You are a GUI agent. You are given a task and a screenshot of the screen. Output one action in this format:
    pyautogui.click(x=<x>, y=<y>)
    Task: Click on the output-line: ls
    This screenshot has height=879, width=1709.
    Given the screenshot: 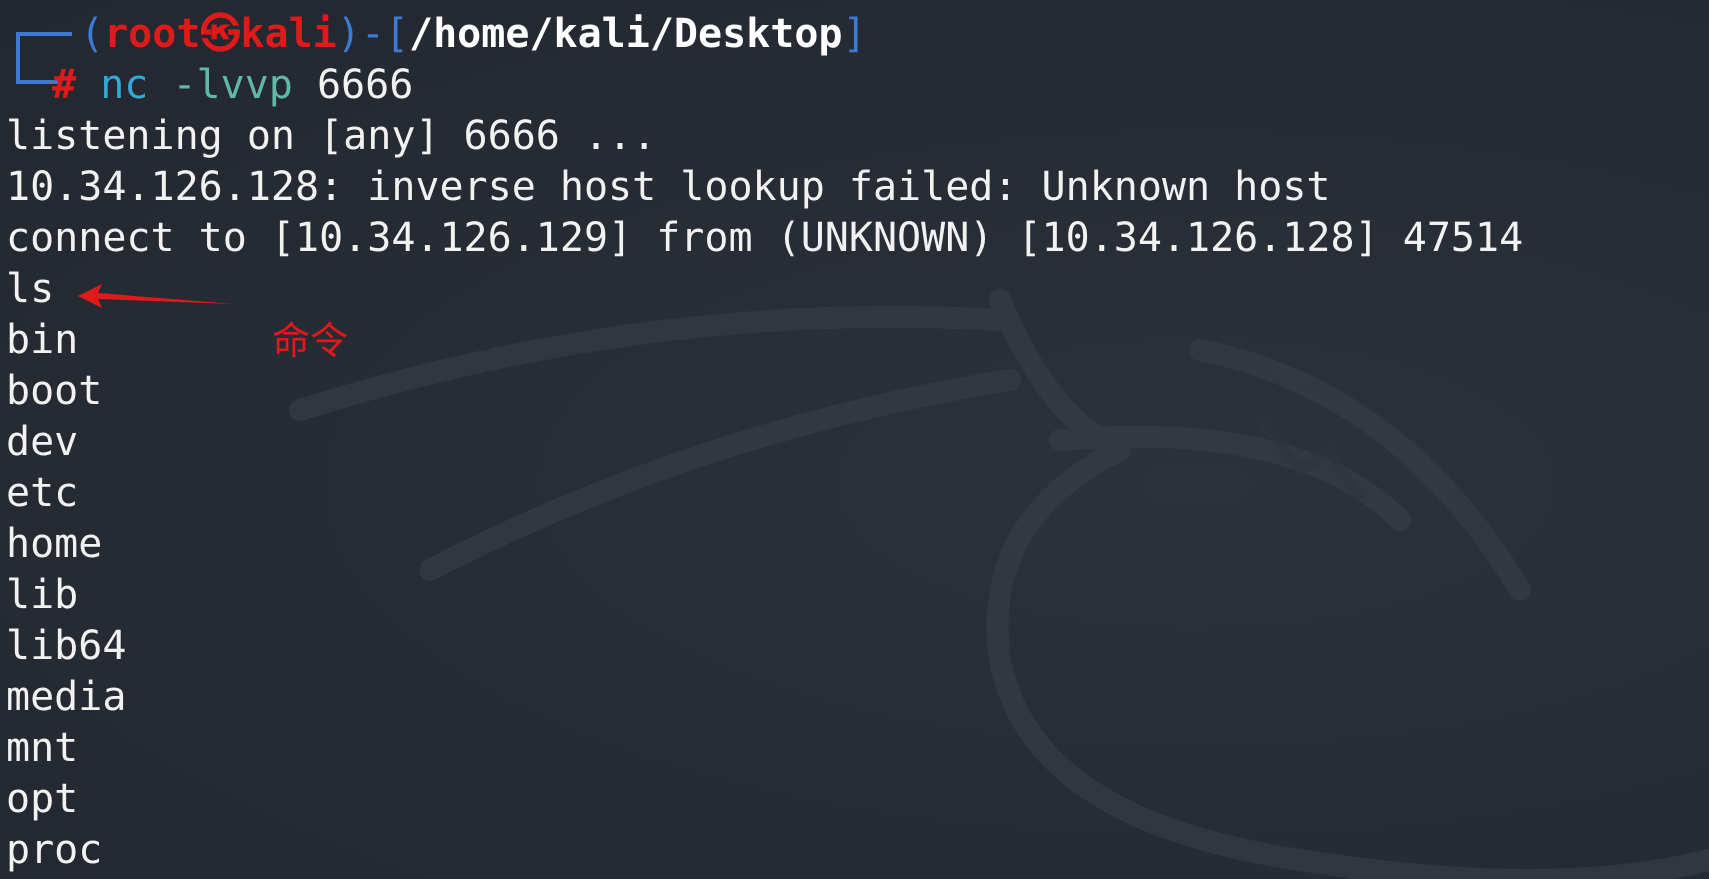 What is the action you would take?
    pyautogui.click(x=30, y=289)
    